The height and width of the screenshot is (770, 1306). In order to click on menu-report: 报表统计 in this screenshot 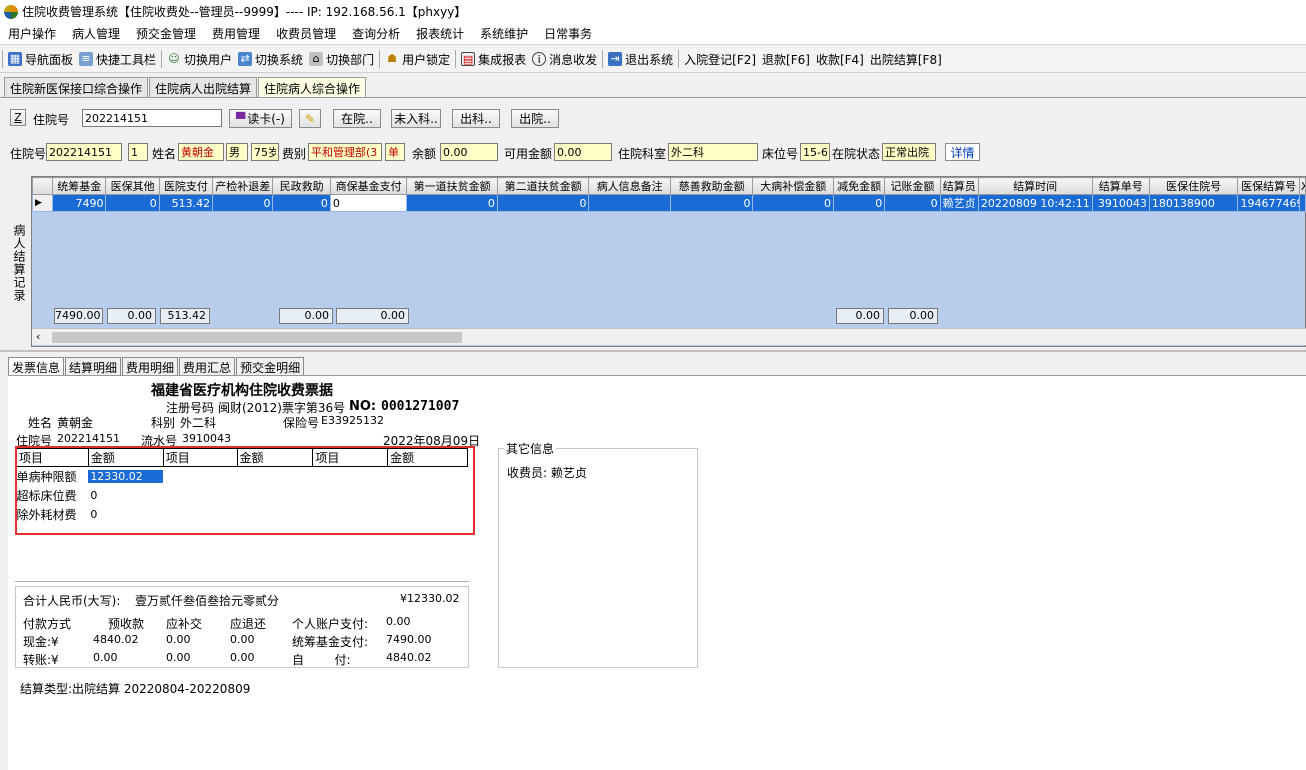, I will do `click(440, 33)`.